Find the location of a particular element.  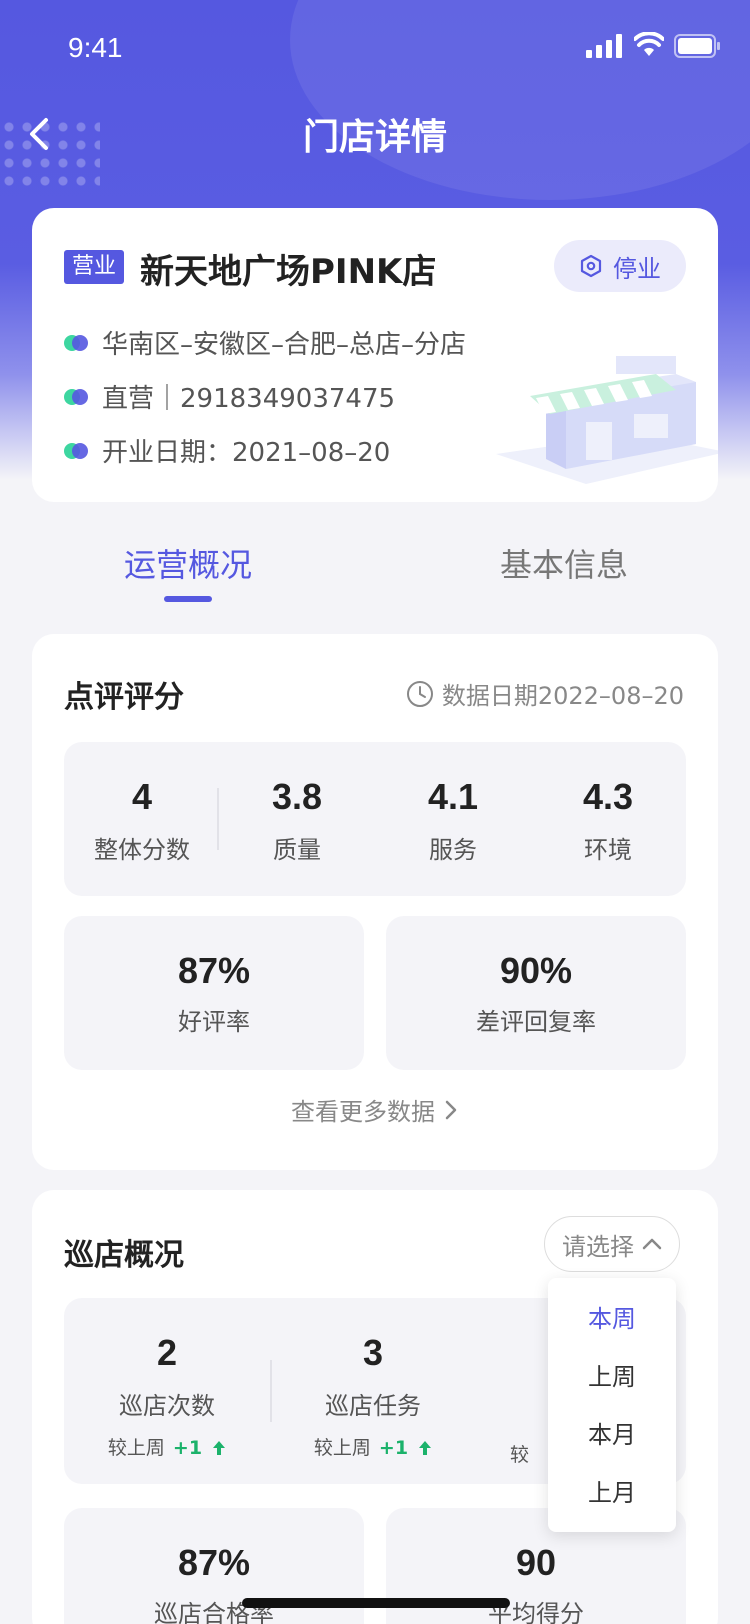

patrol-count: 2 巡店次数 较上周 +1 is located at coordinates (167, 1396).